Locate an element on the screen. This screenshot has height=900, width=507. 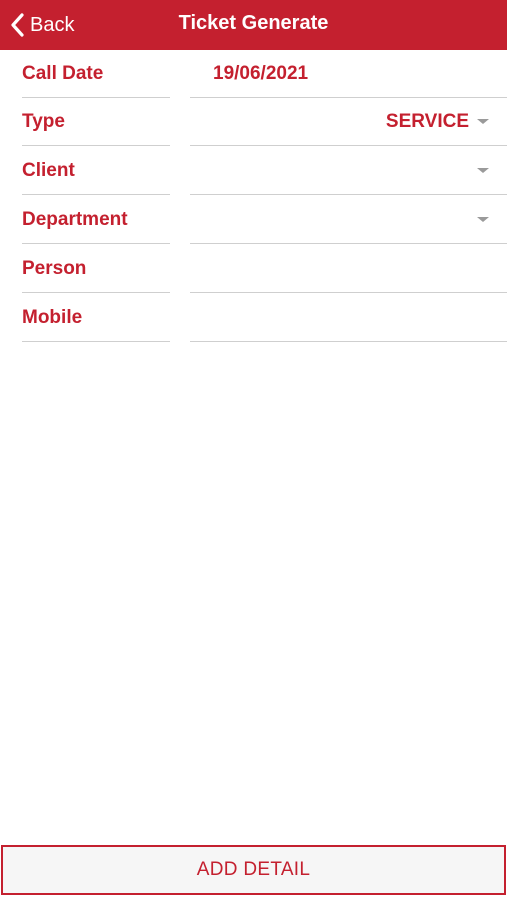
person-input is located at coordinates (348, 268).